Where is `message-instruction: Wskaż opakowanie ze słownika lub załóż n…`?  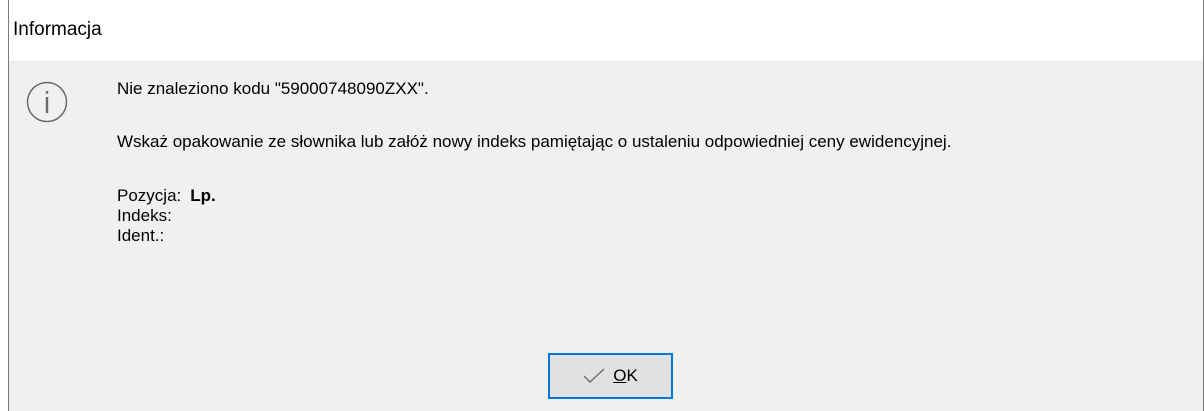
message-instruction: Wskaż opakowanie ze słownika lub załóż n… is located at coordinates (534, 141).